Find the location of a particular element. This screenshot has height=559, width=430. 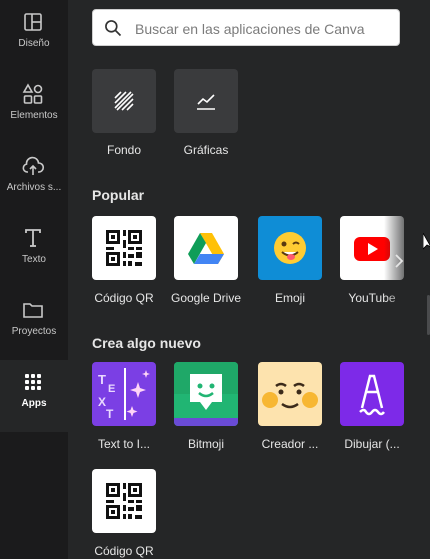

layout-icon is located at coordinates (33, 22).